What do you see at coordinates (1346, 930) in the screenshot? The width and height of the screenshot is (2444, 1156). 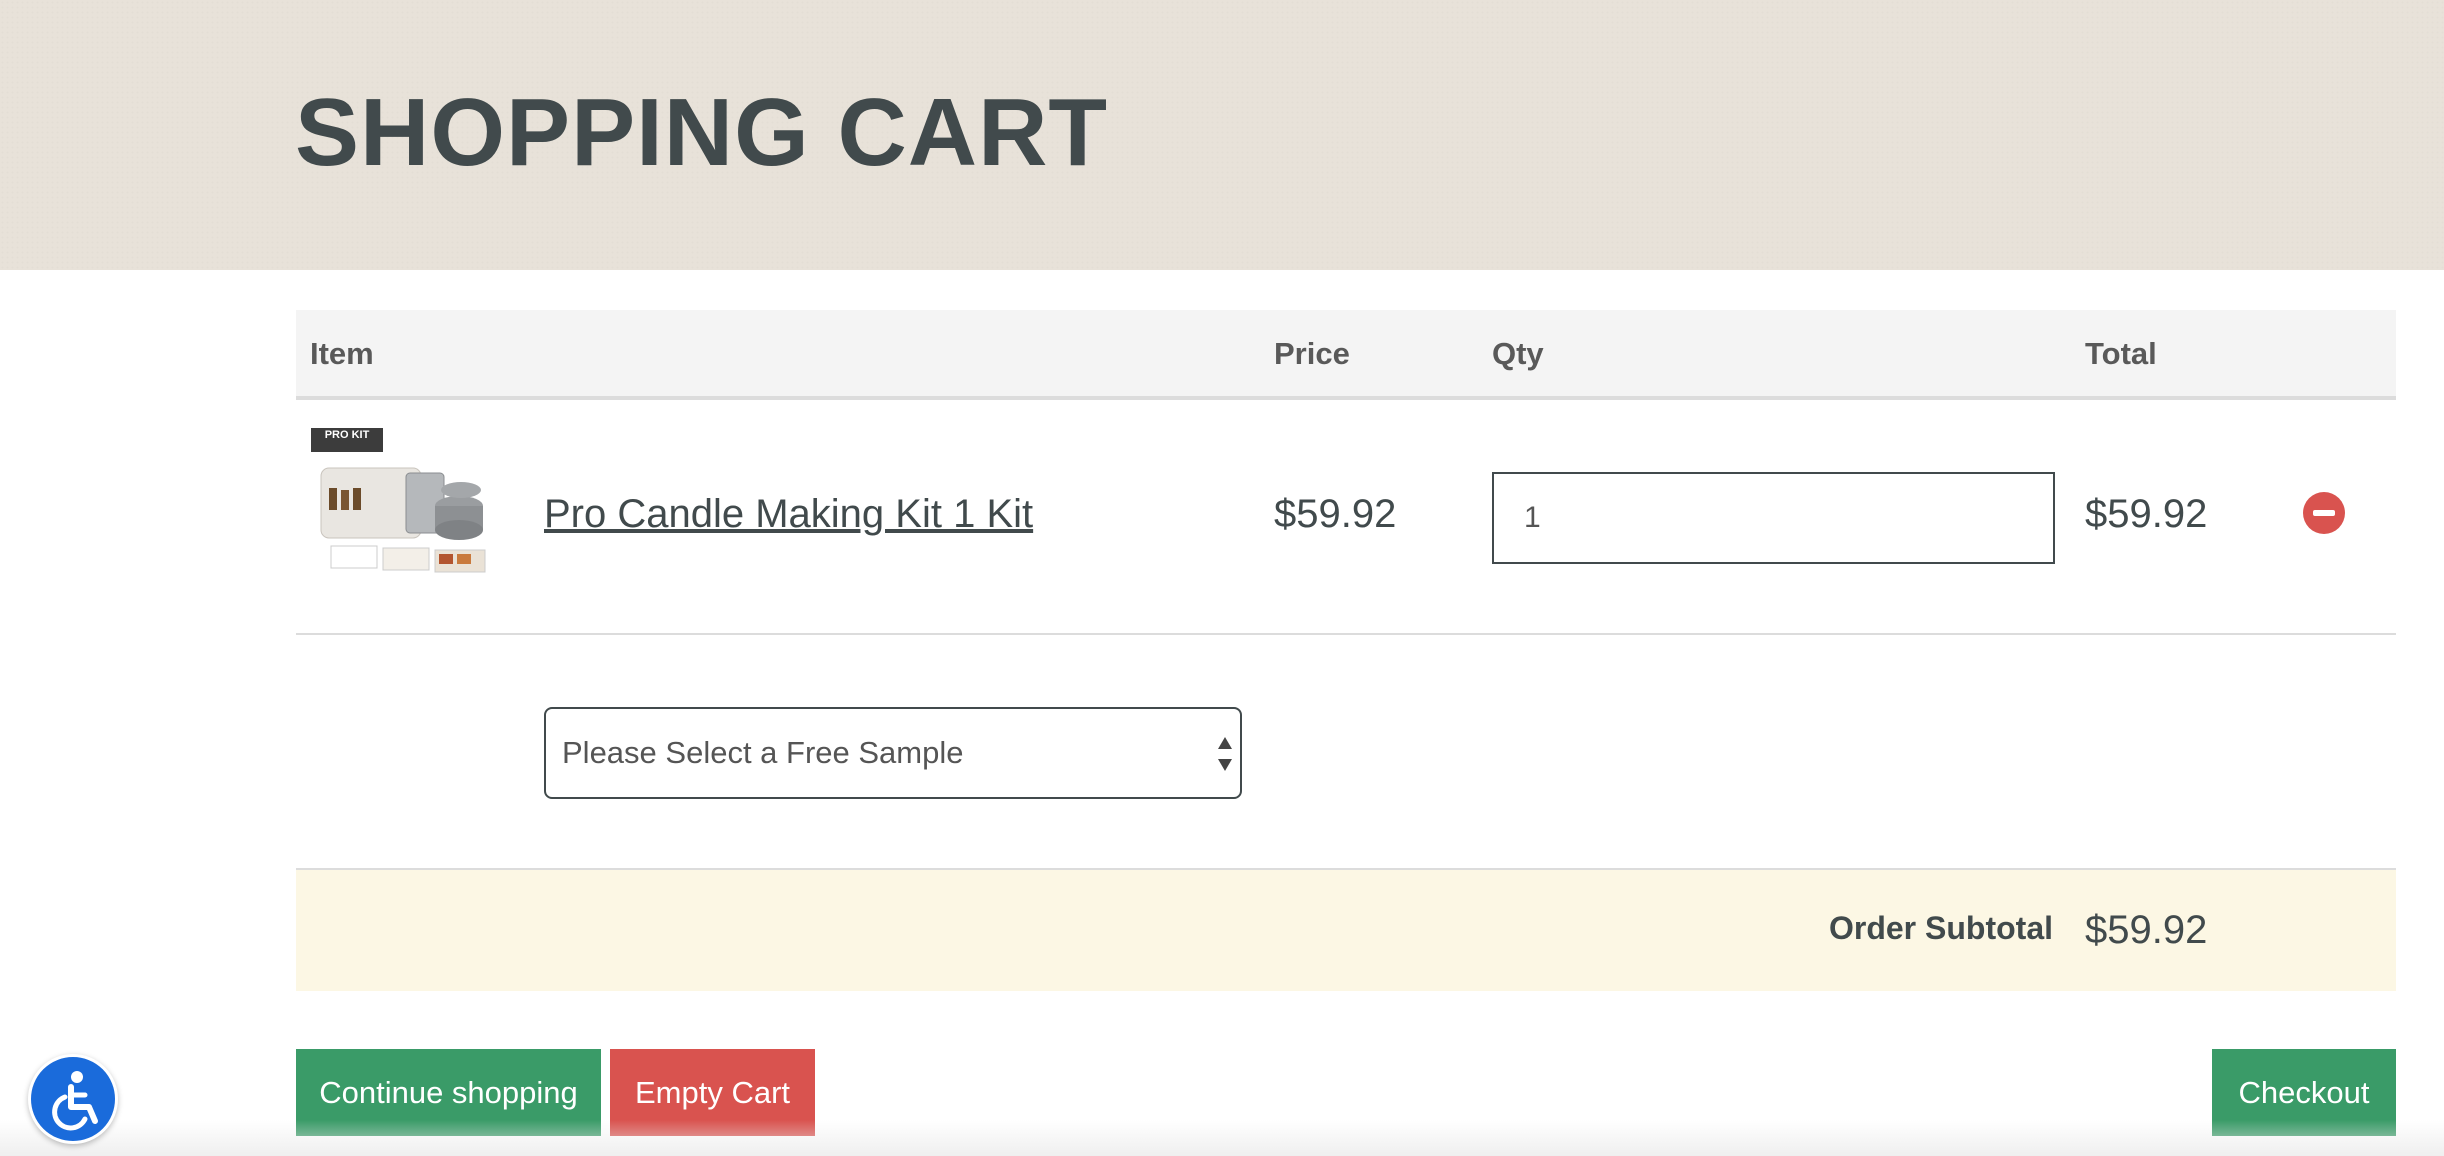 I see `order-subtotal-bar: Order Subtotal $59.92` at bounding box center [1346, 930].